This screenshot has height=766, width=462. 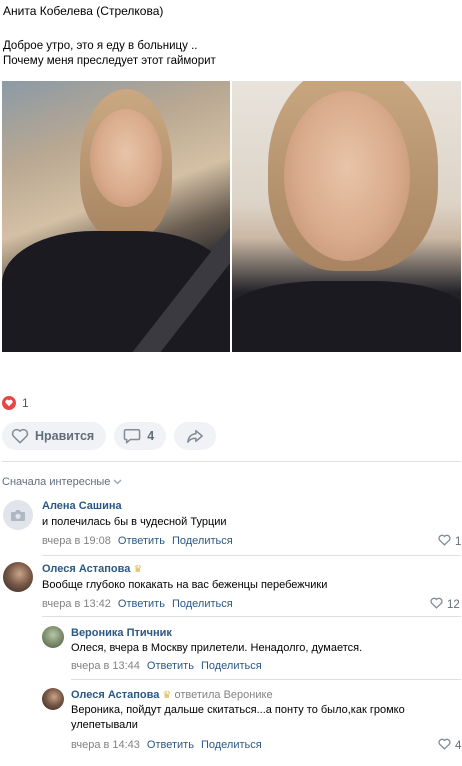 I want to click on comment-meta: вчера в 13:42 Ответить Поделиться, so click(x=137, y=604).